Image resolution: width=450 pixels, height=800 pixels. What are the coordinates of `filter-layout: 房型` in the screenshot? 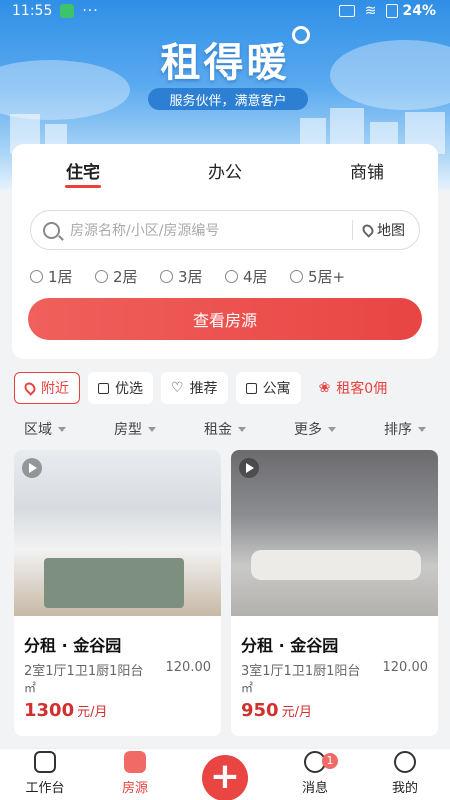 It's located at (135, 429).